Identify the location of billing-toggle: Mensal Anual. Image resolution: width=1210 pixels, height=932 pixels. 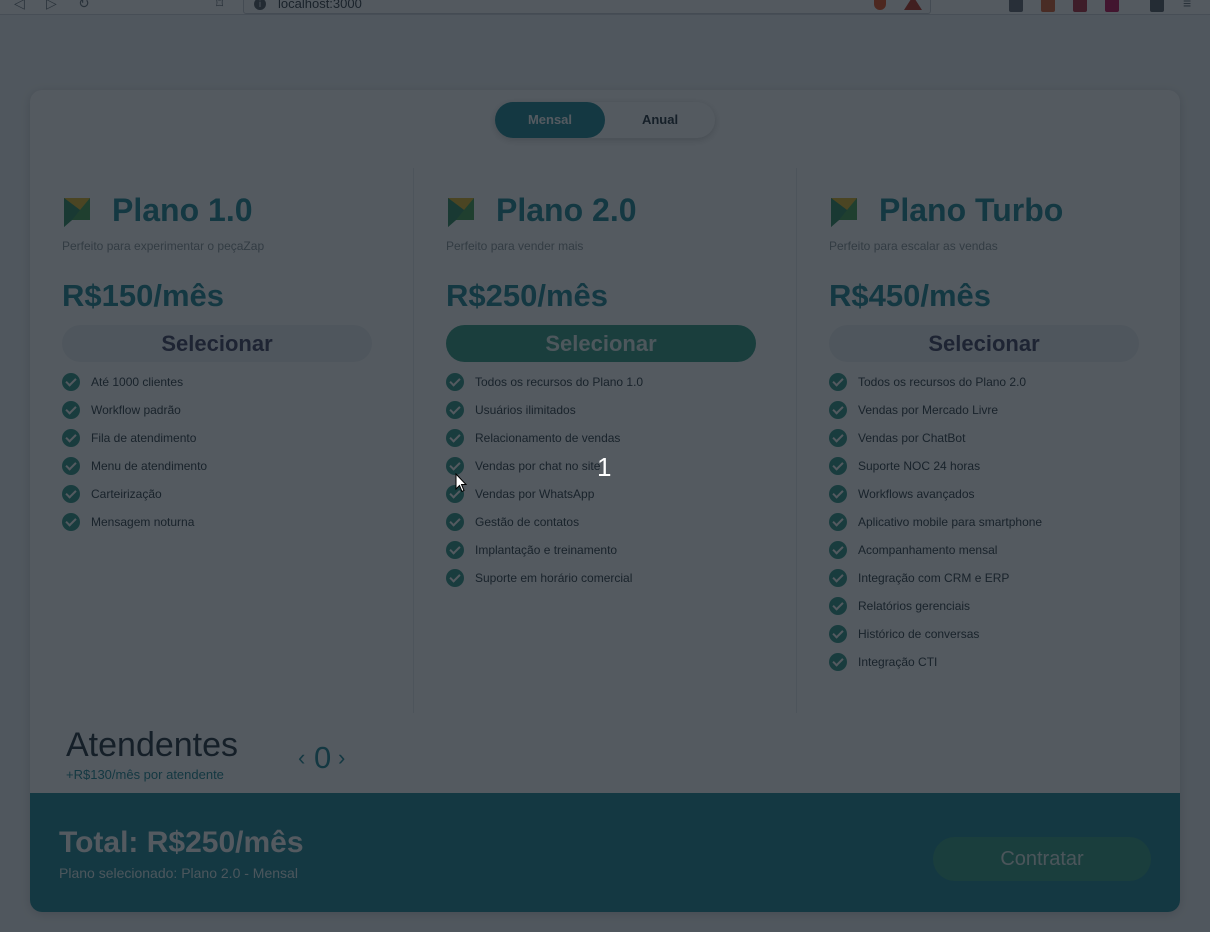
(605, 120).